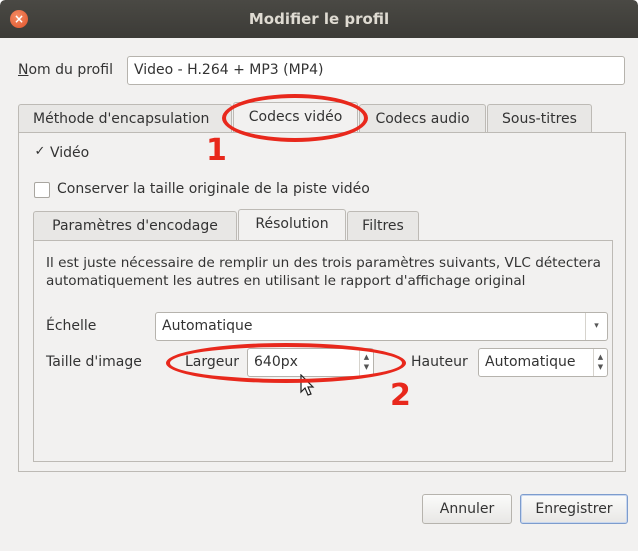 Image resolution: width=638 pixels, height=551 pixels. Describe the element at coordinates (135, 225) in the screenshot. I see `tab-encoding-params: Paramètres d'encodage` at that location.